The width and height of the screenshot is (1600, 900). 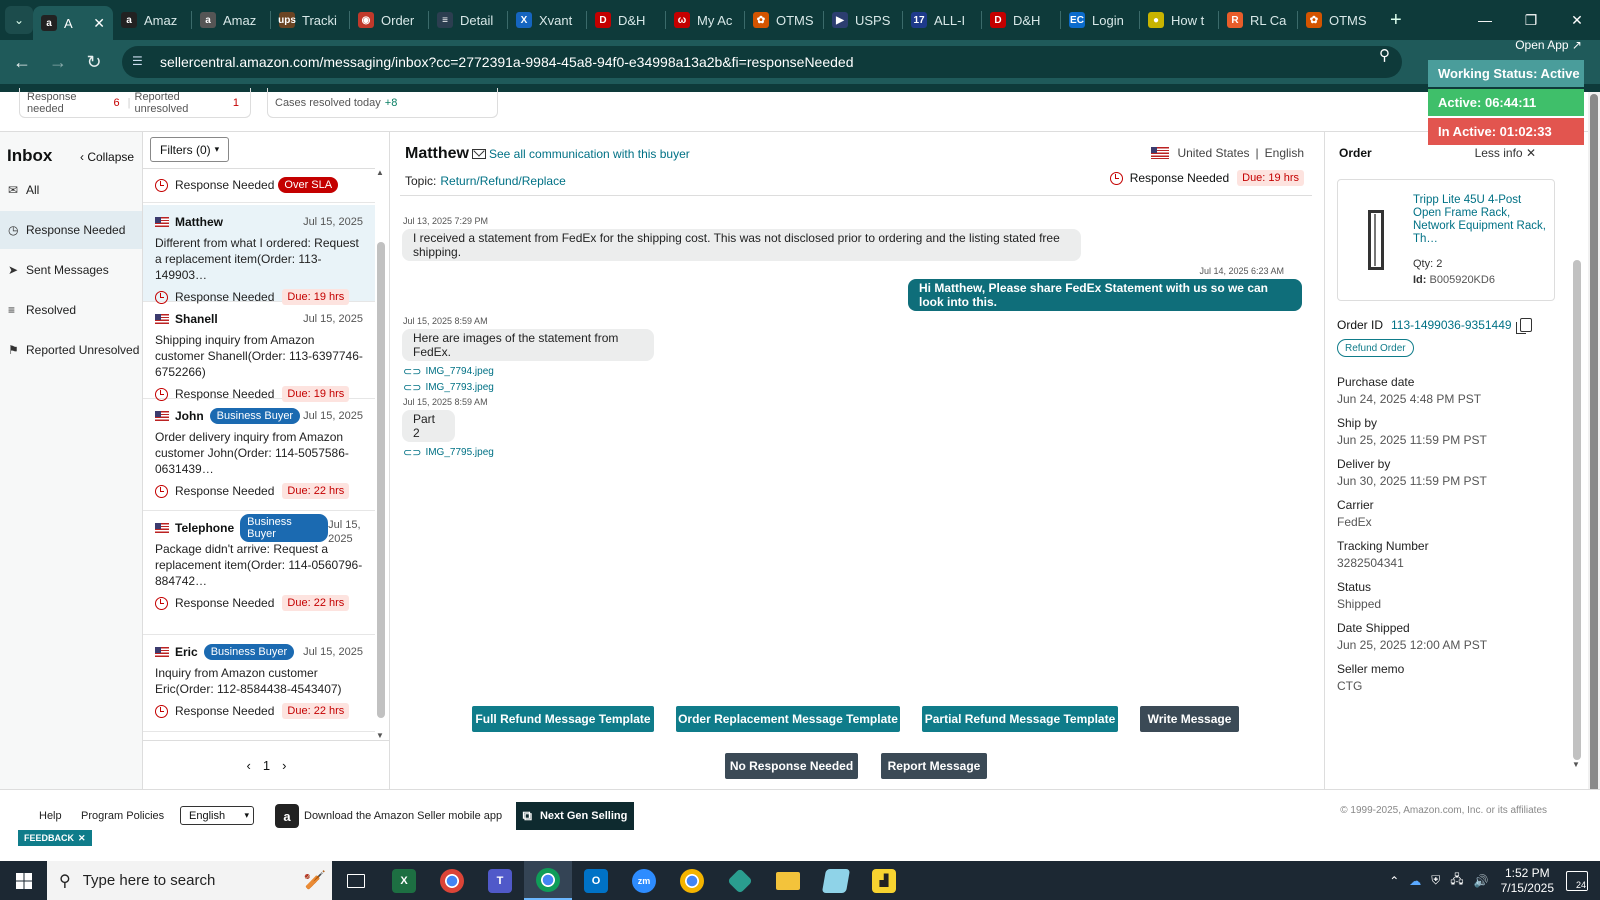 What do you see at coordinates (82, 838) in the screenshot?
I see `close-icon: ✕` at bounding box center [82, 838].